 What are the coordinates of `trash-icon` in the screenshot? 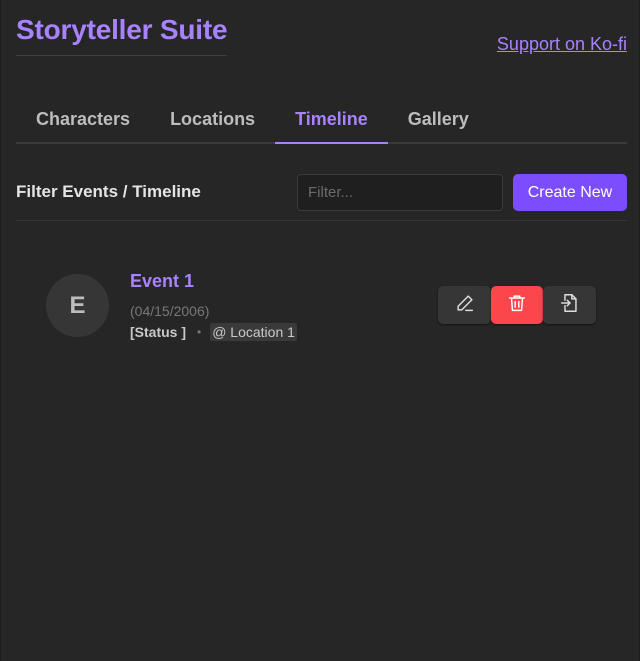 It's located at (517, 305).